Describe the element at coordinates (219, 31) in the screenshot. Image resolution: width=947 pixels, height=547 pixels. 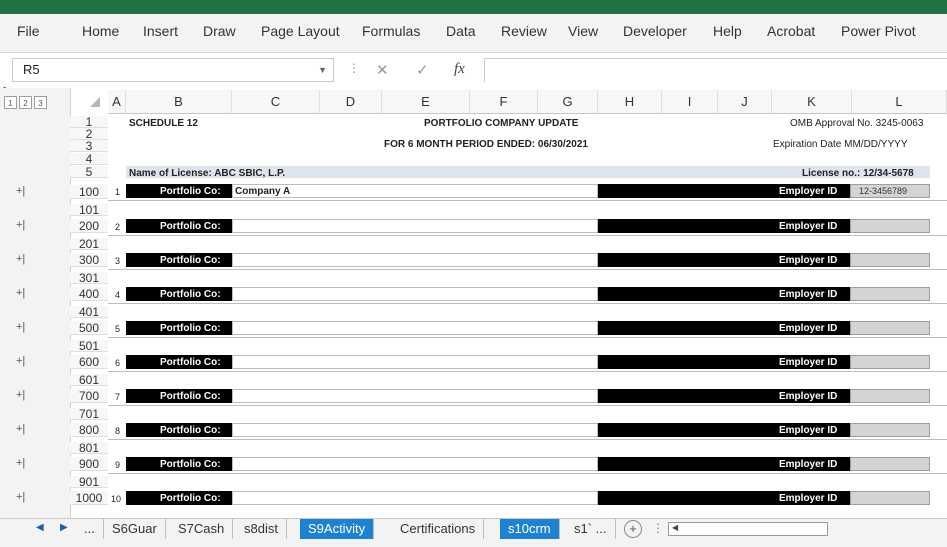
I see `tab-draw: Draw` at that location.